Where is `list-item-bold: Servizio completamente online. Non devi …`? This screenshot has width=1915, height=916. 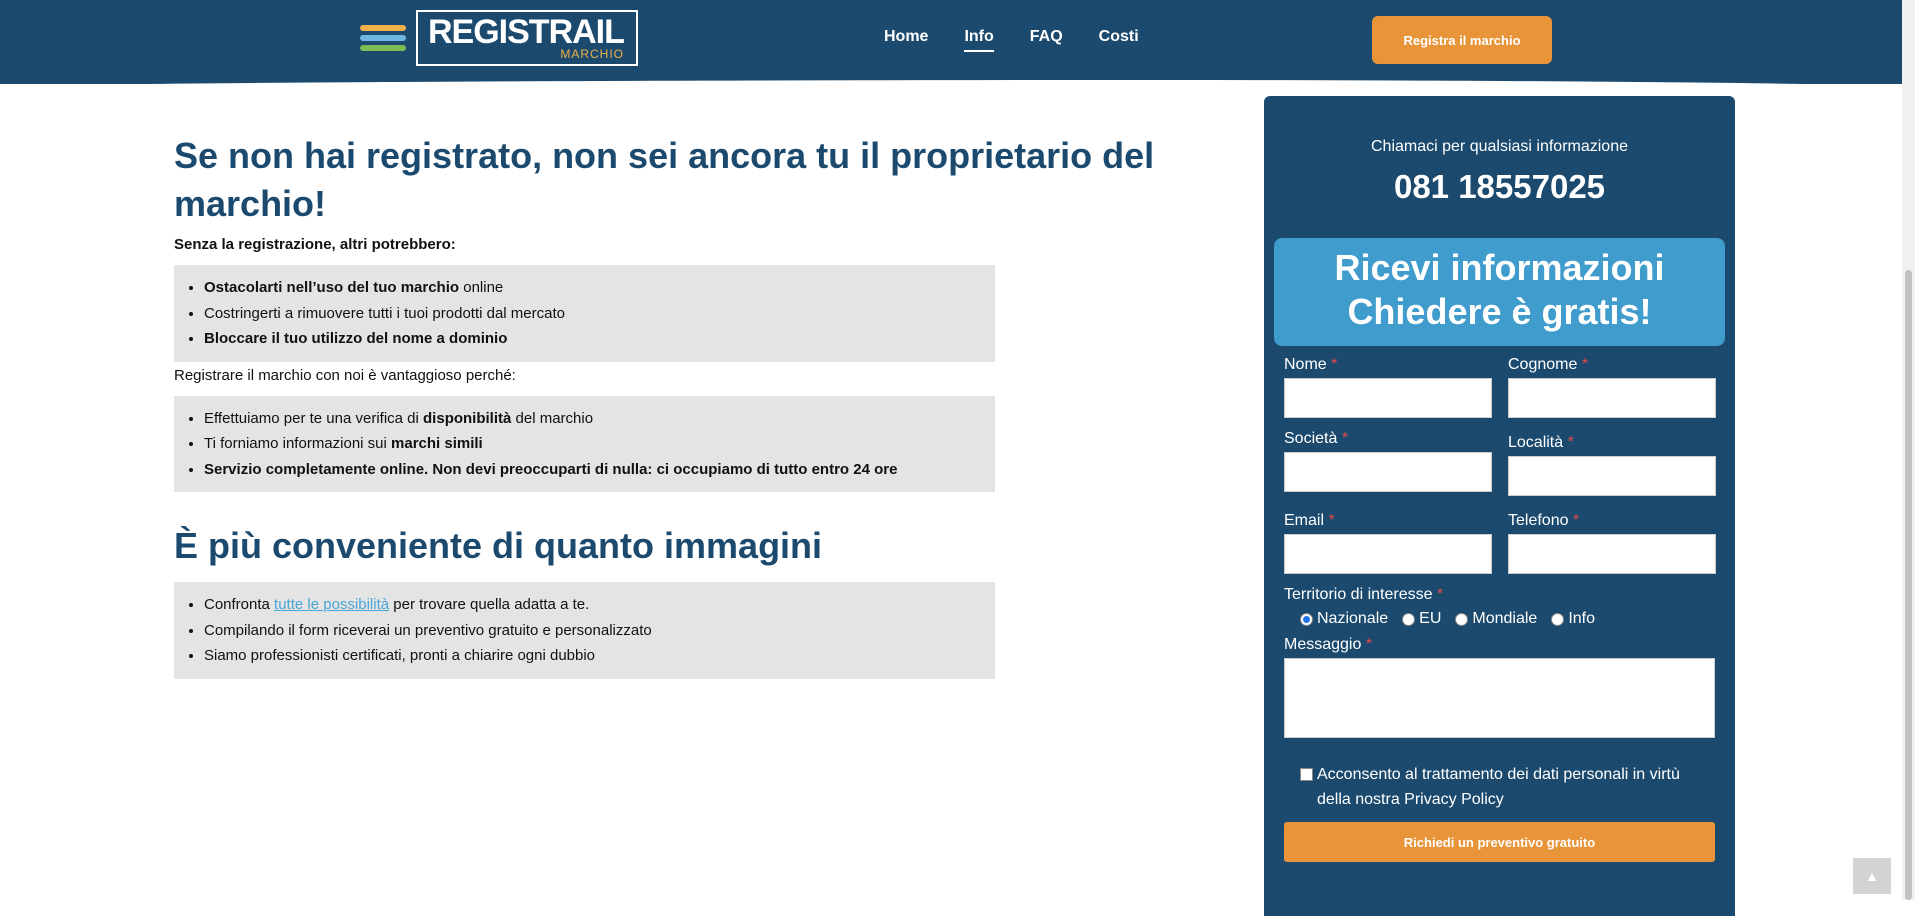 list-item-bold: Servizio completamente online. Non devi … is located at coordinates (551, 469).